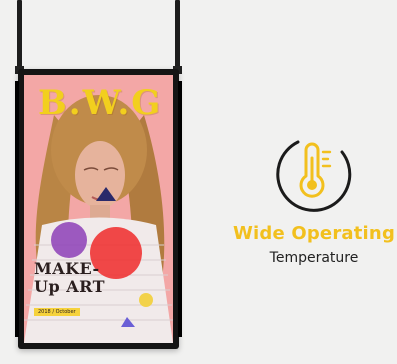 The image size is (397, 364). Describe the element at coordinates (100, 103) in the screenshot. I see `poster-brand-title: B.W.G` at that location.